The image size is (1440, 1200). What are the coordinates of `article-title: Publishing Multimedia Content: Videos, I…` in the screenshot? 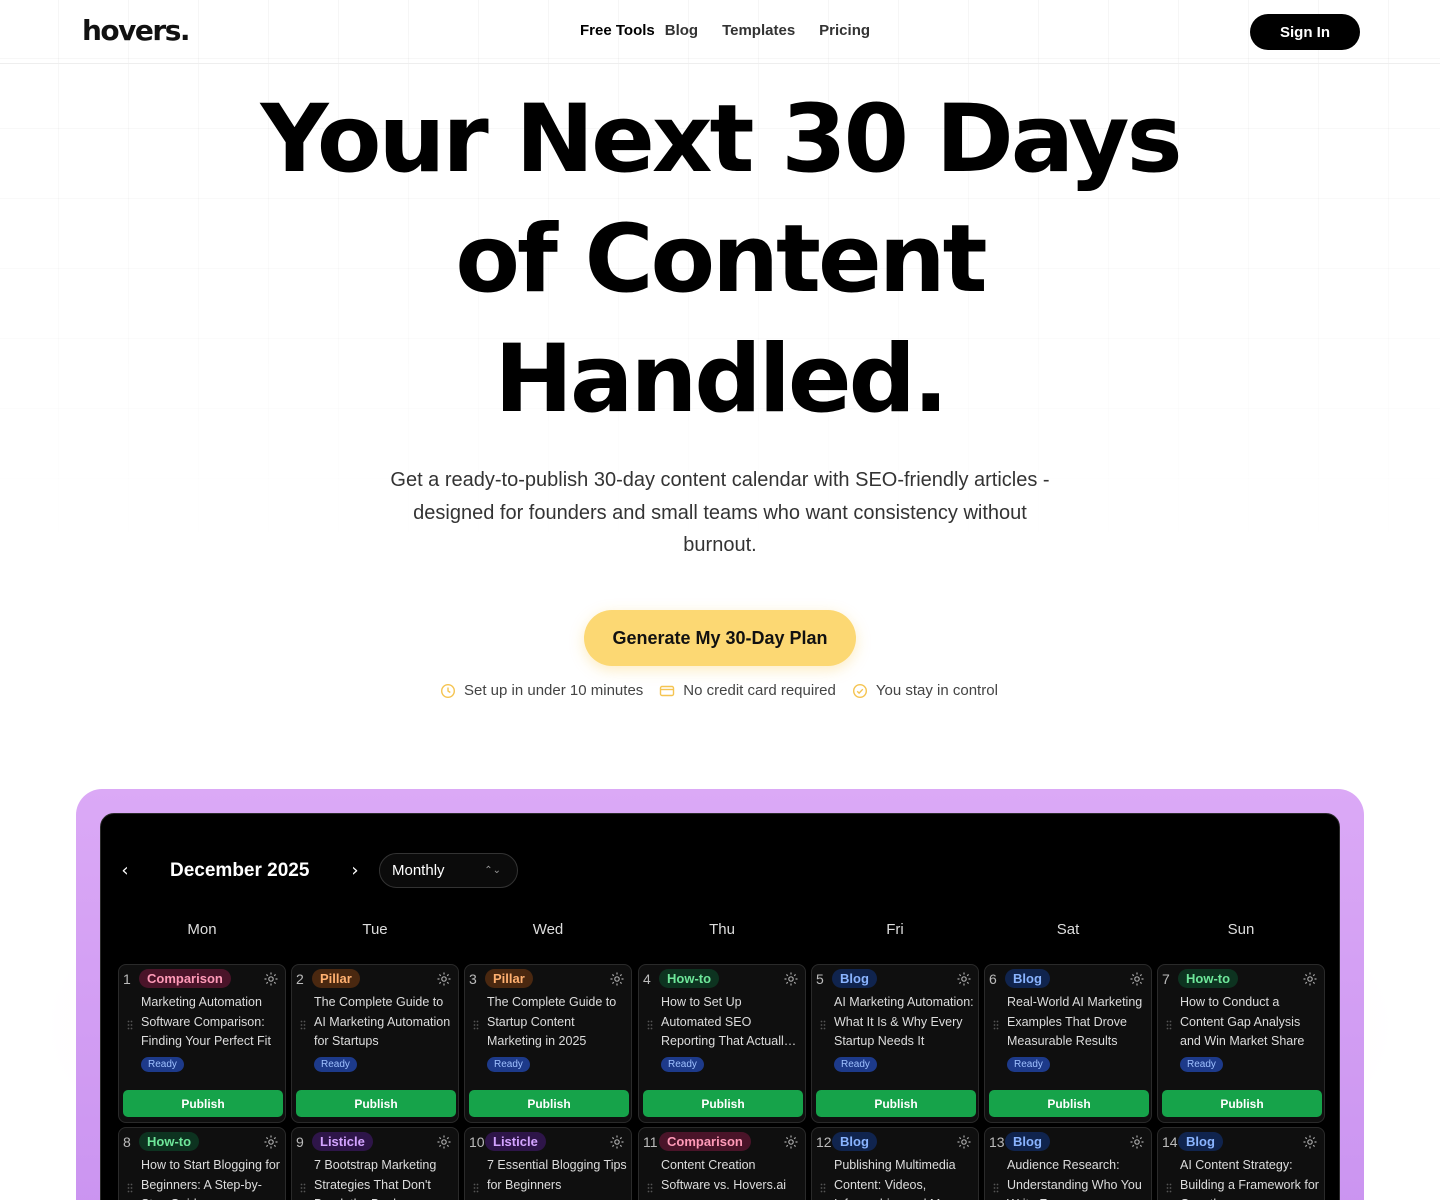 It's located at (904, 1178).